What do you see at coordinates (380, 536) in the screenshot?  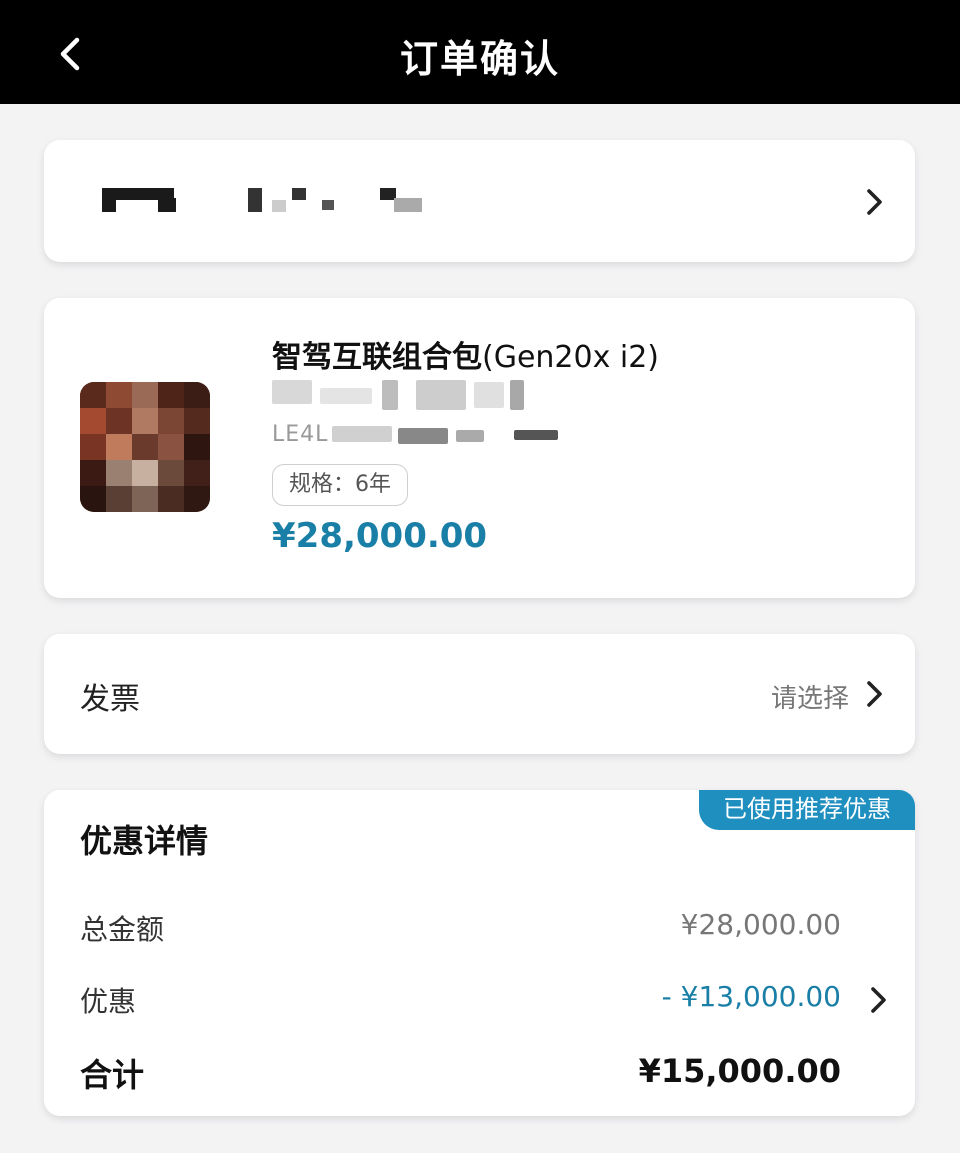 I see `product-price: ¥28,000.00` at bounding box center [380, 536].